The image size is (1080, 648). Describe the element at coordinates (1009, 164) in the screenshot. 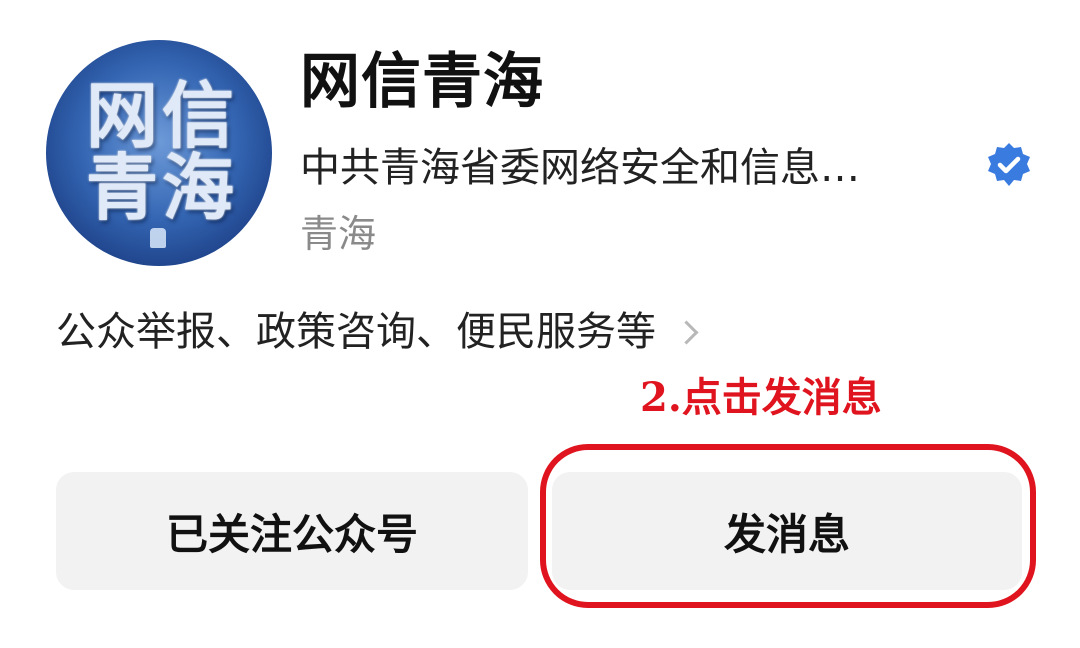

I see `verified-badge-icon` at that location.